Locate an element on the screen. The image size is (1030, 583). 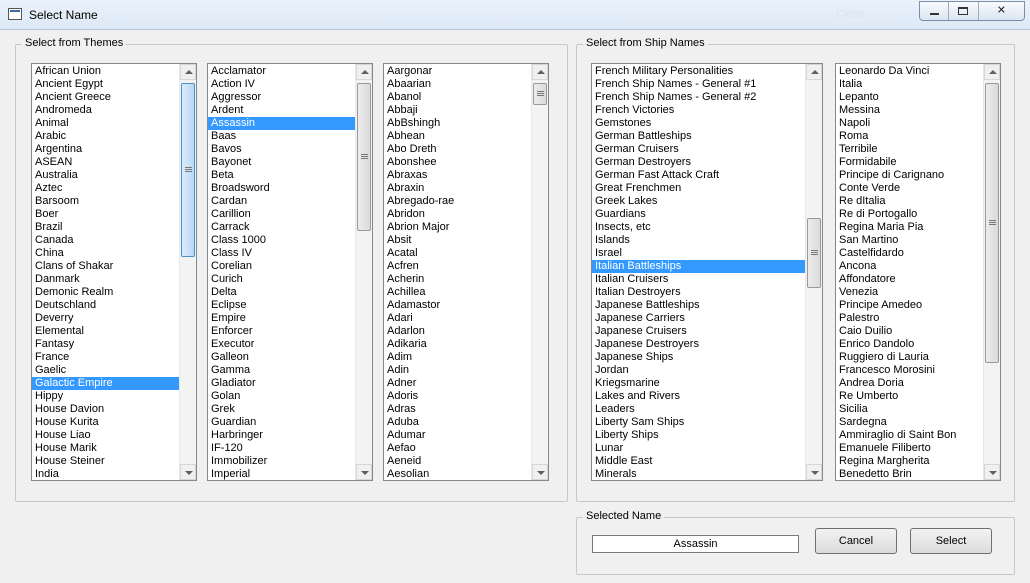
list-item: Italian Cruisers is located at coordinates (698, 279).